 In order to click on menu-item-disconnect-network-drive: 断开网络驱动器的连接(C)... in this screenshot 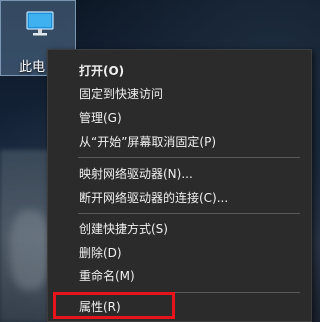, I will do `click(180, 198)`.